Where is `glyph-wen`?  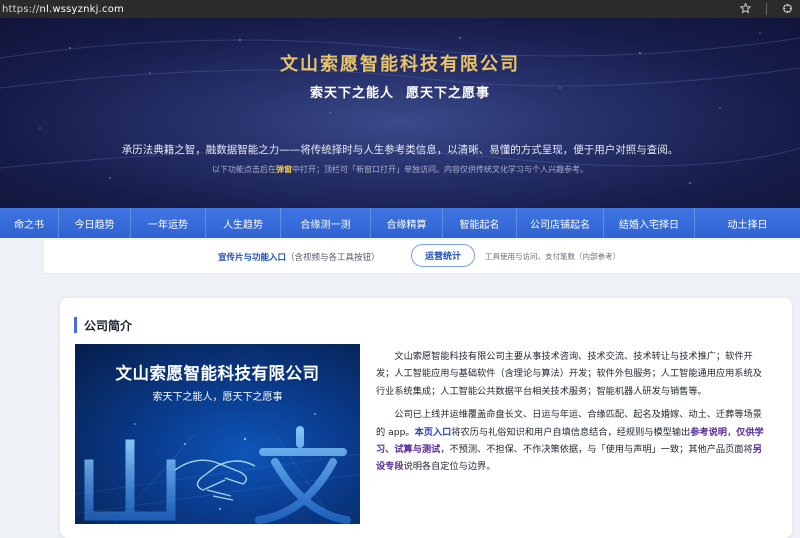
glyph-wen is located at coordinates (303, 475).